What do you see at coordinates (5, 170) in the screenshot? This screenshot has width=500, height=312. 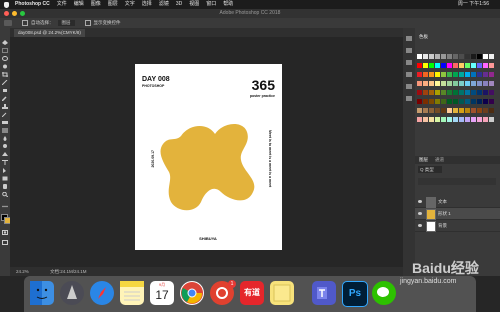 I see `path-select-icon` at bounding box center [5, 170].